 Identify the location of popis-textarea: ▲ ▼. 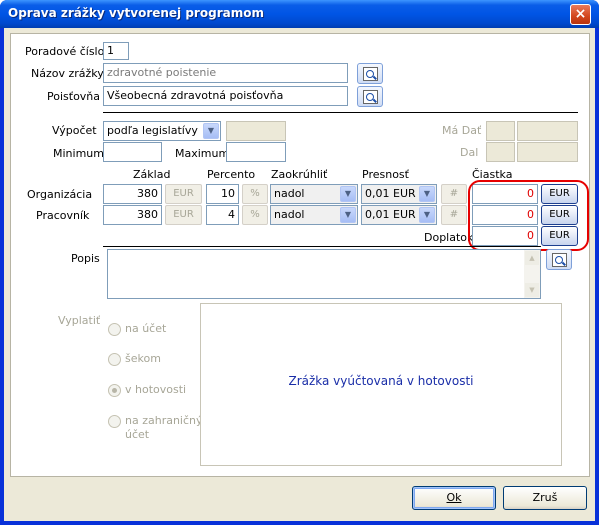
(324, 274).